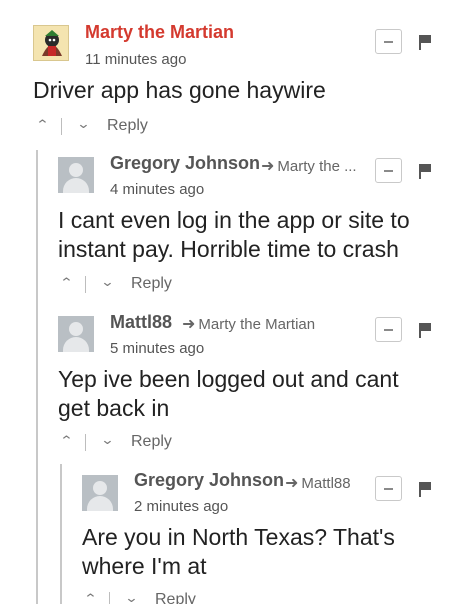  What do you see at coordinates (141, 322) in the screenshot?
I see `comment-author: Mattl88` at bounding box center [141, 322].